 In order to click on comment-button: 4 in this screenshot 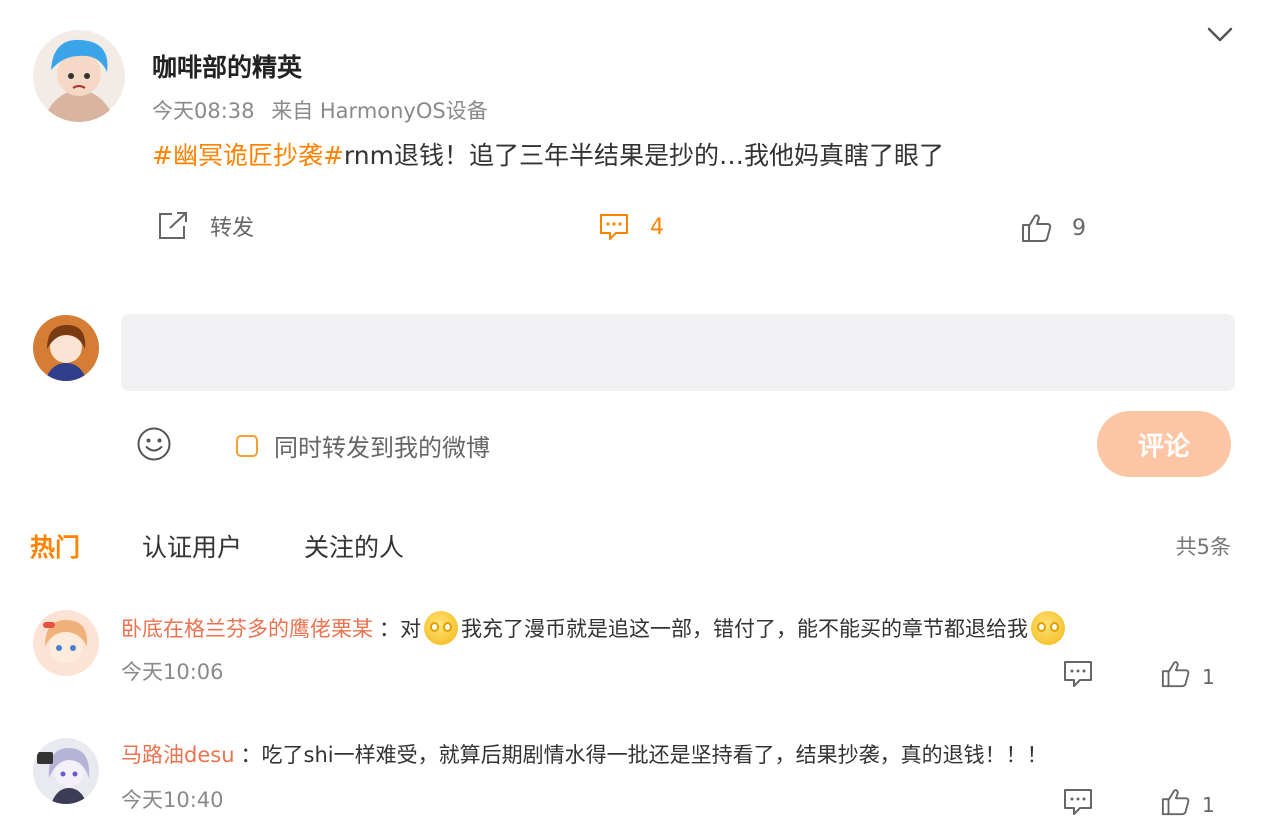, I will do `click(631, 227)`.